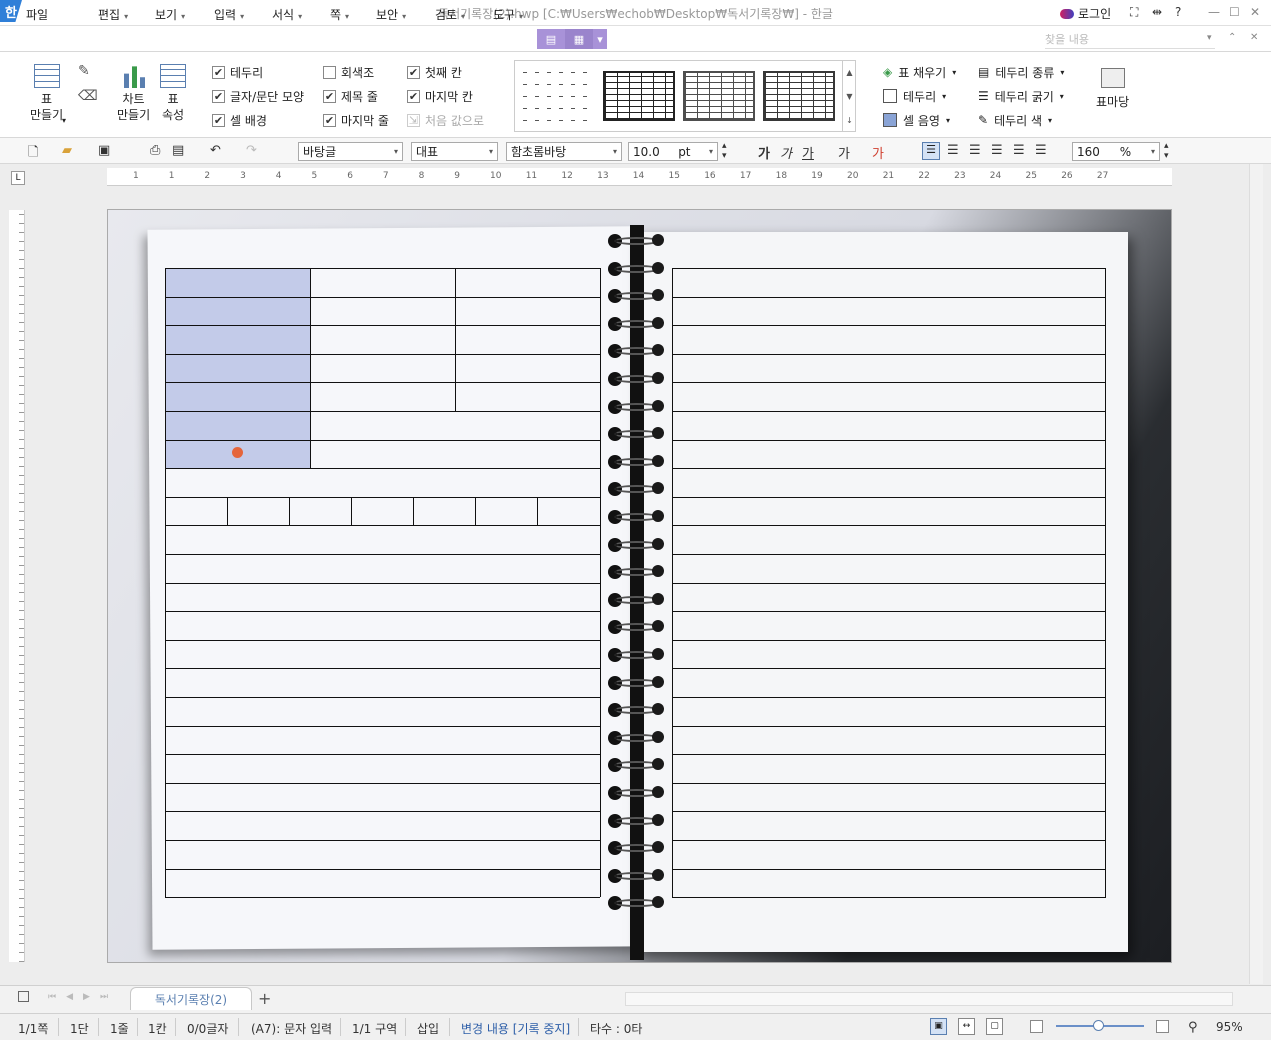 The width and height of the screenshot is (1271, 1040). Describe the element at coordinates (1098, 1025) in the screenshot. I see `zoom-slider-handle` at that location.